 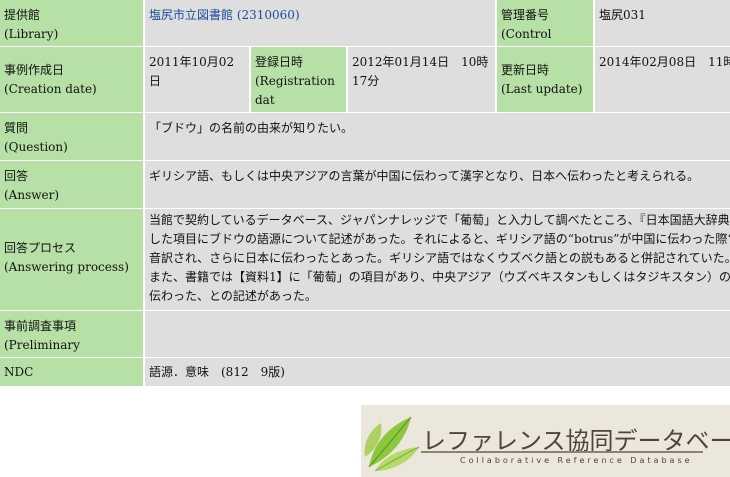 I want to click on creation-date-label-ja: 事例作成日, so click(x=34, y=70).